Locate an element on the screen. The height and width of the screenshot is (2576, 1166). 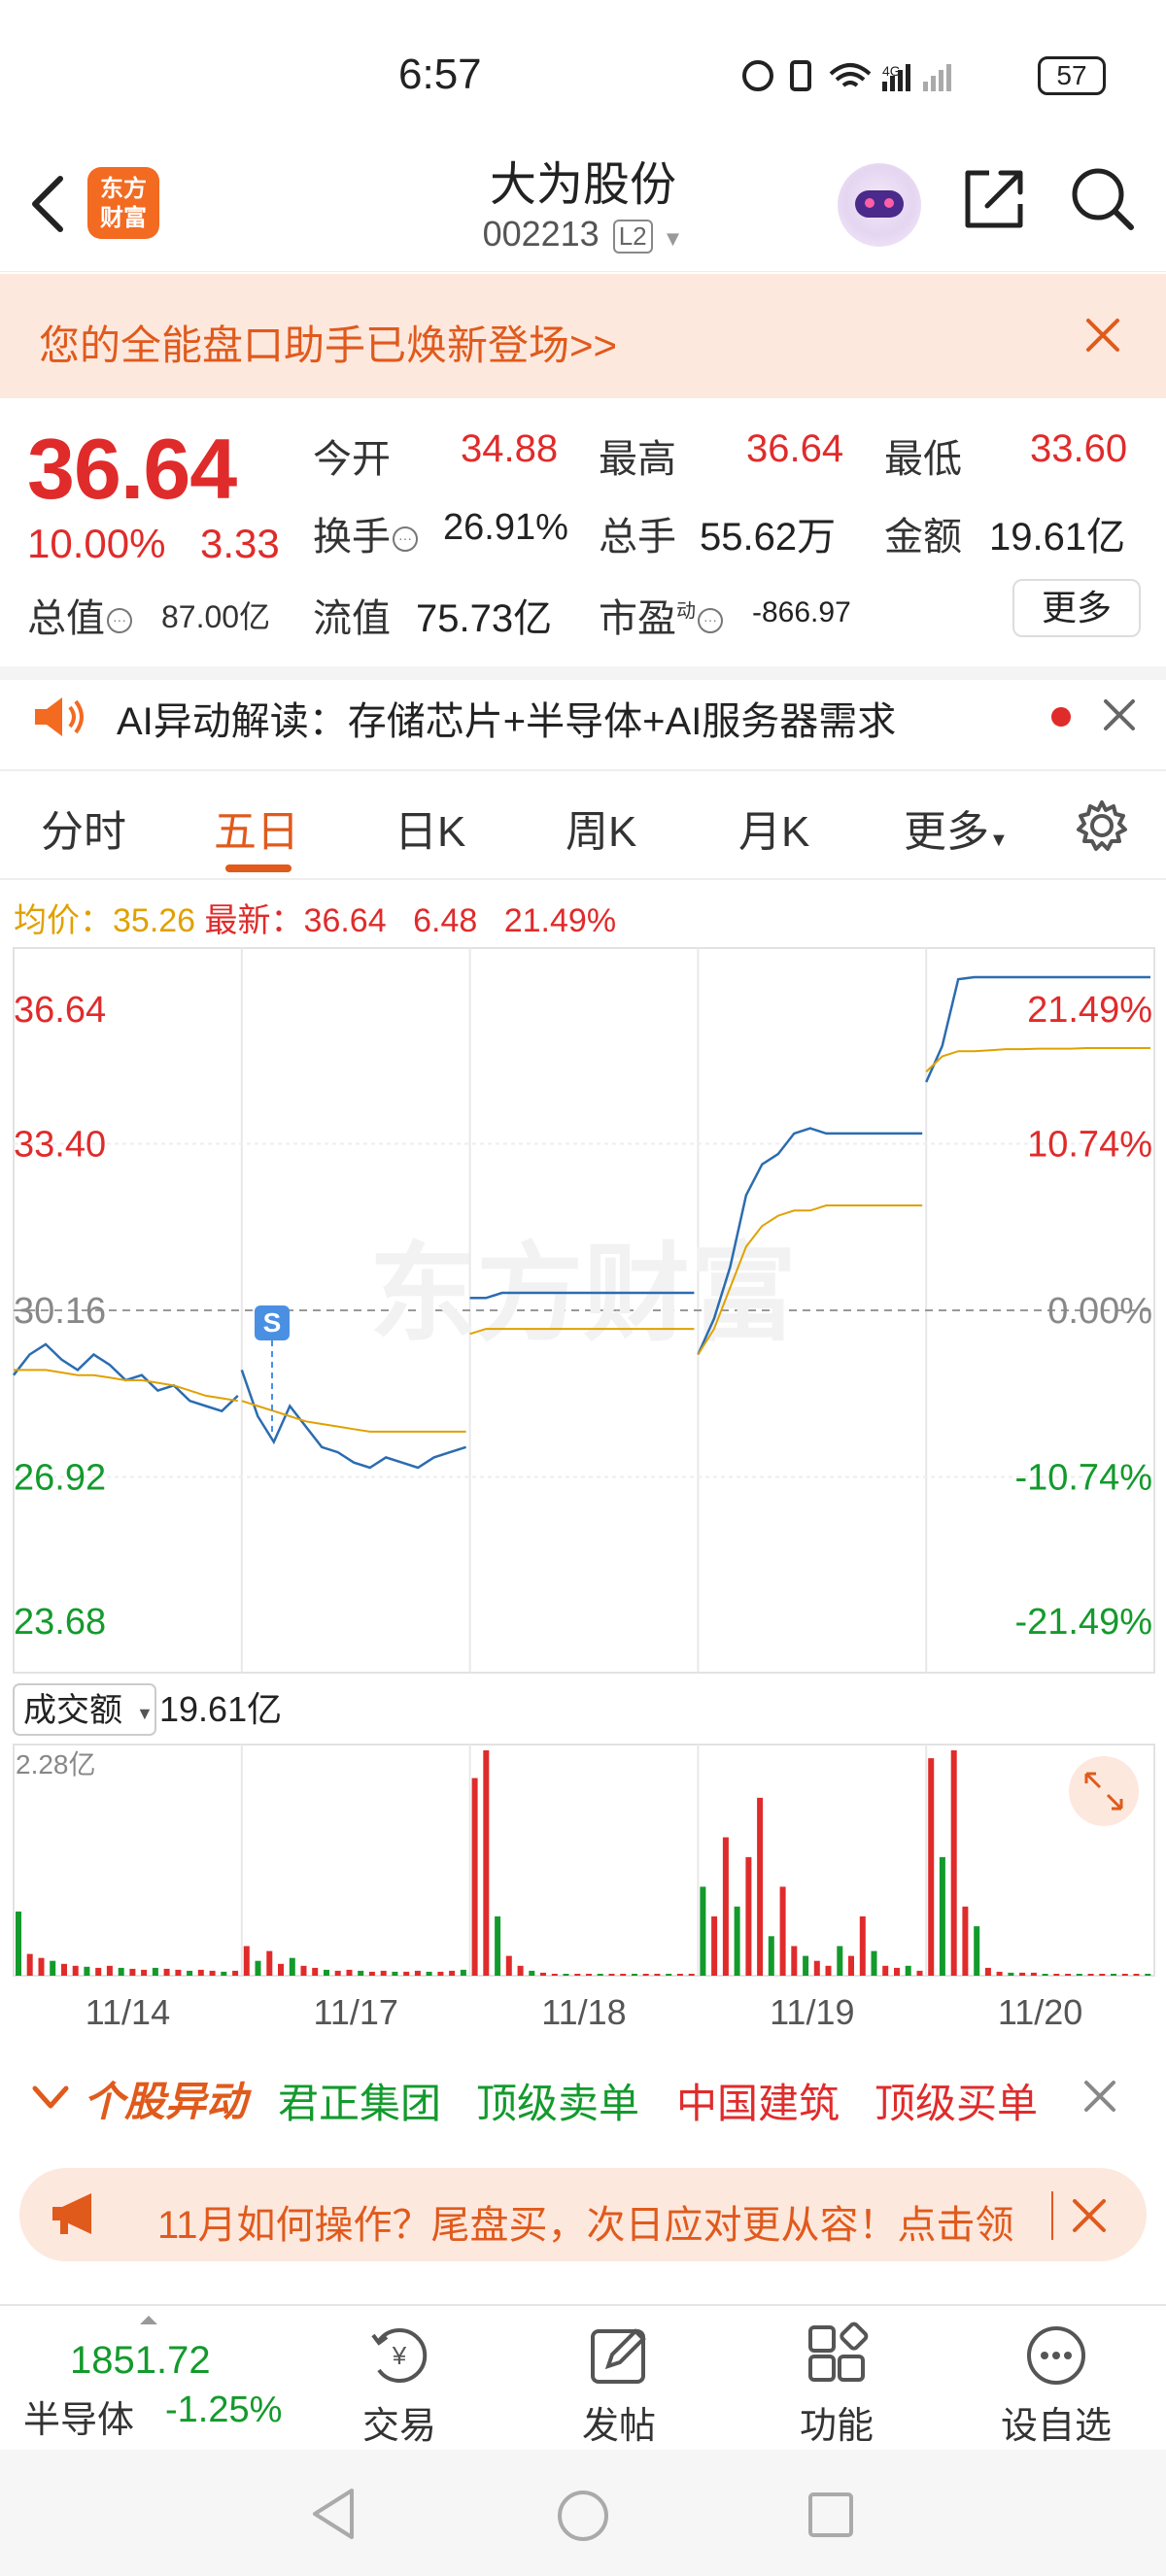
tab-intraday: 分时 is located at coordinates (83, 828).